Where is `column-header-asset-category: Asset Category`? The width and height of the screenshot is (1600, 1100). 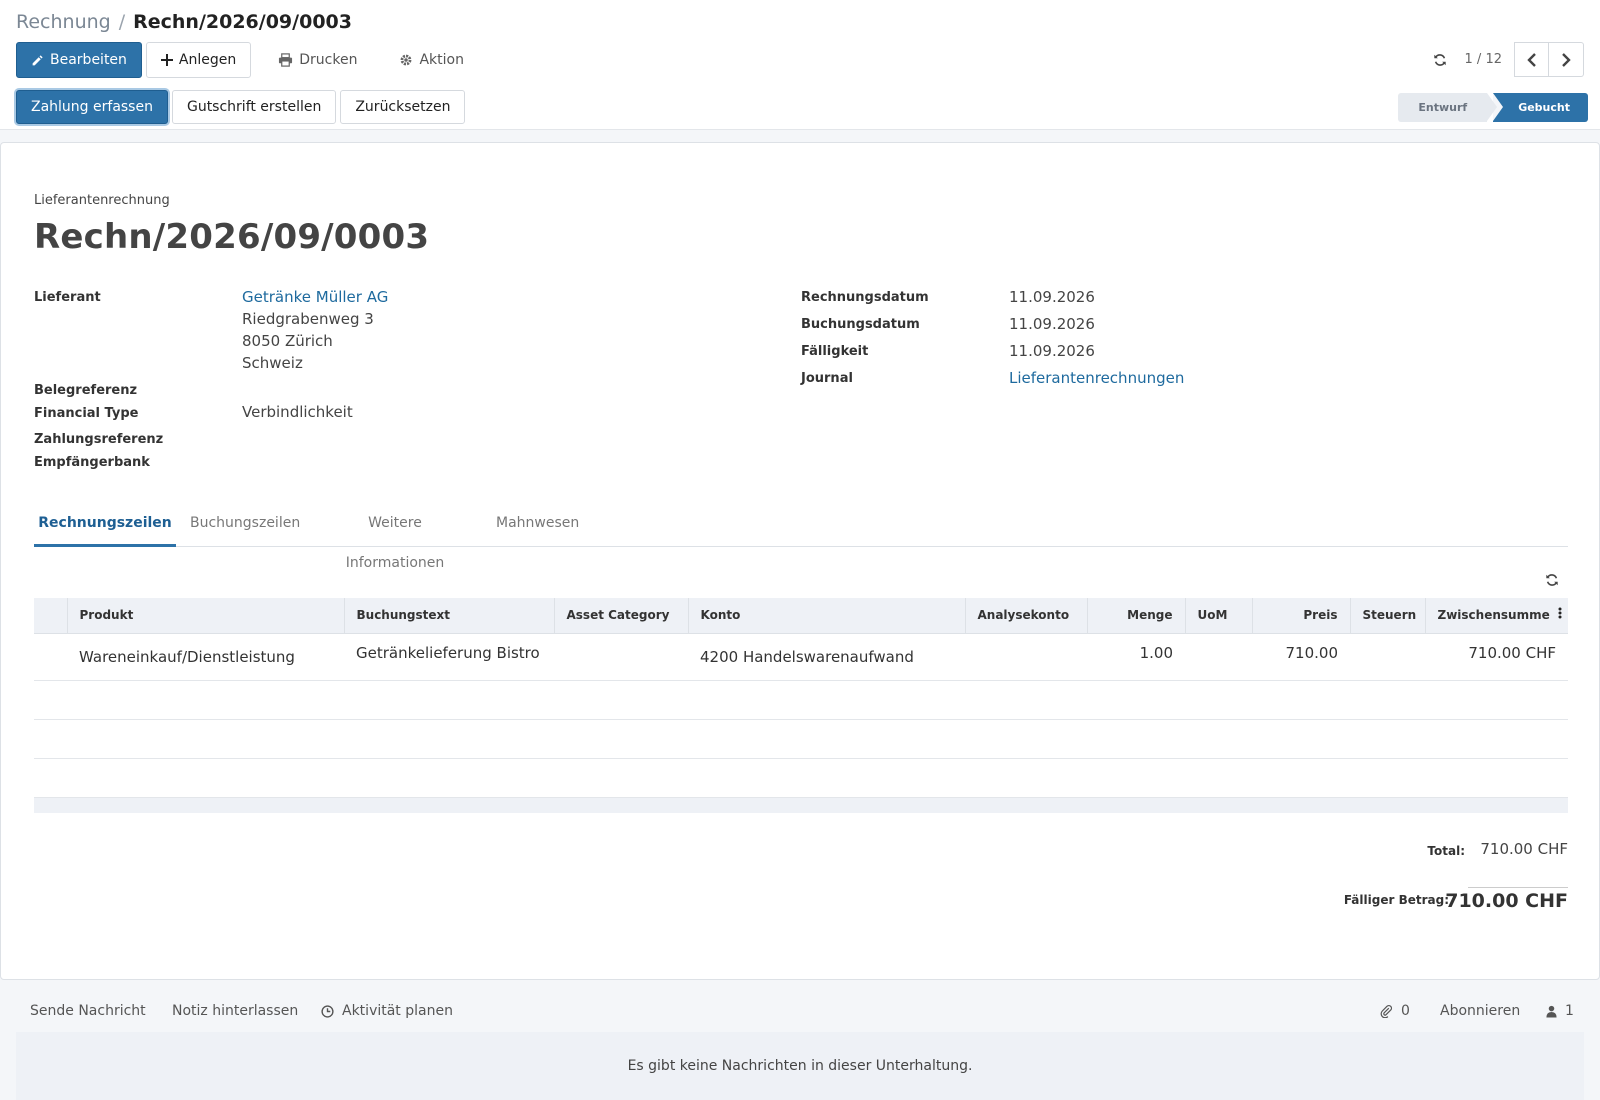
column-header-asset-category: Asset Category is located at coordinates (620, 616).